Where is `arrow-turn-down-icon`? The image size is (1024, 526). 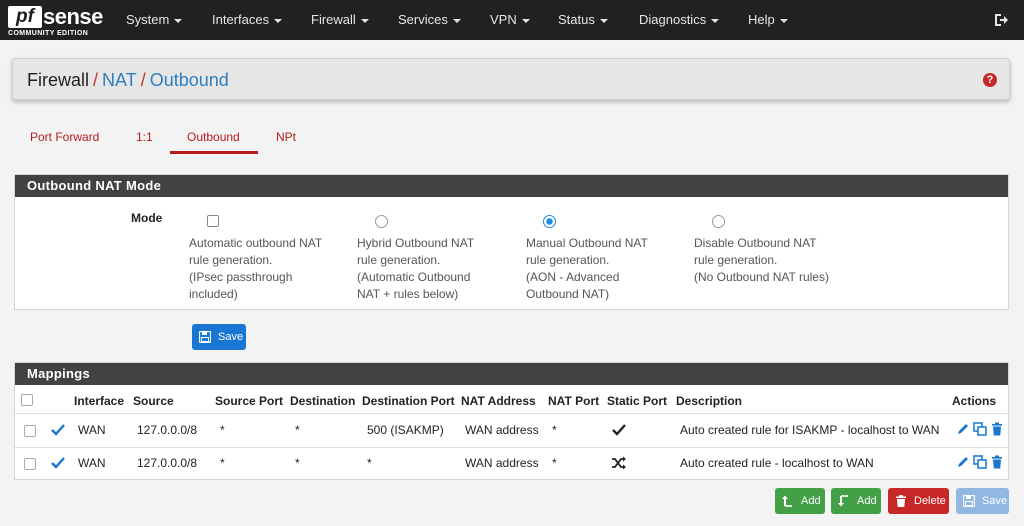 arrow-turn-down-icon is located at coordinates (843, 501).